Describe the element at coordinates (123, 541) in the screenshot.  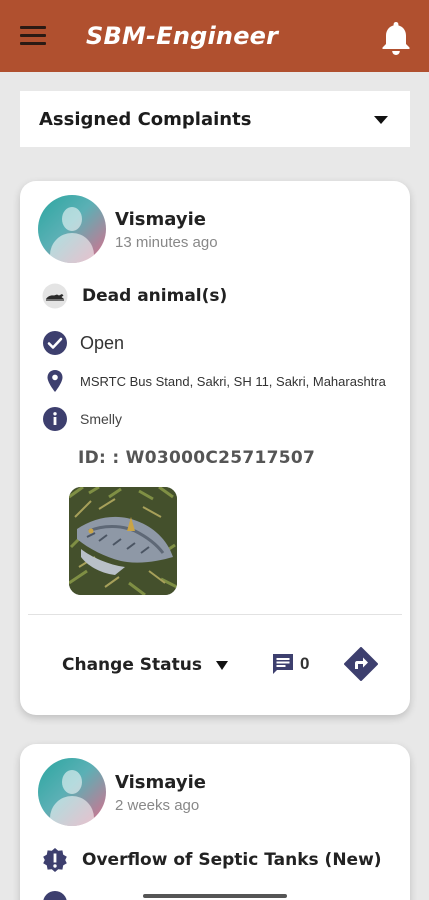
I see `complaint-photo` at that location.